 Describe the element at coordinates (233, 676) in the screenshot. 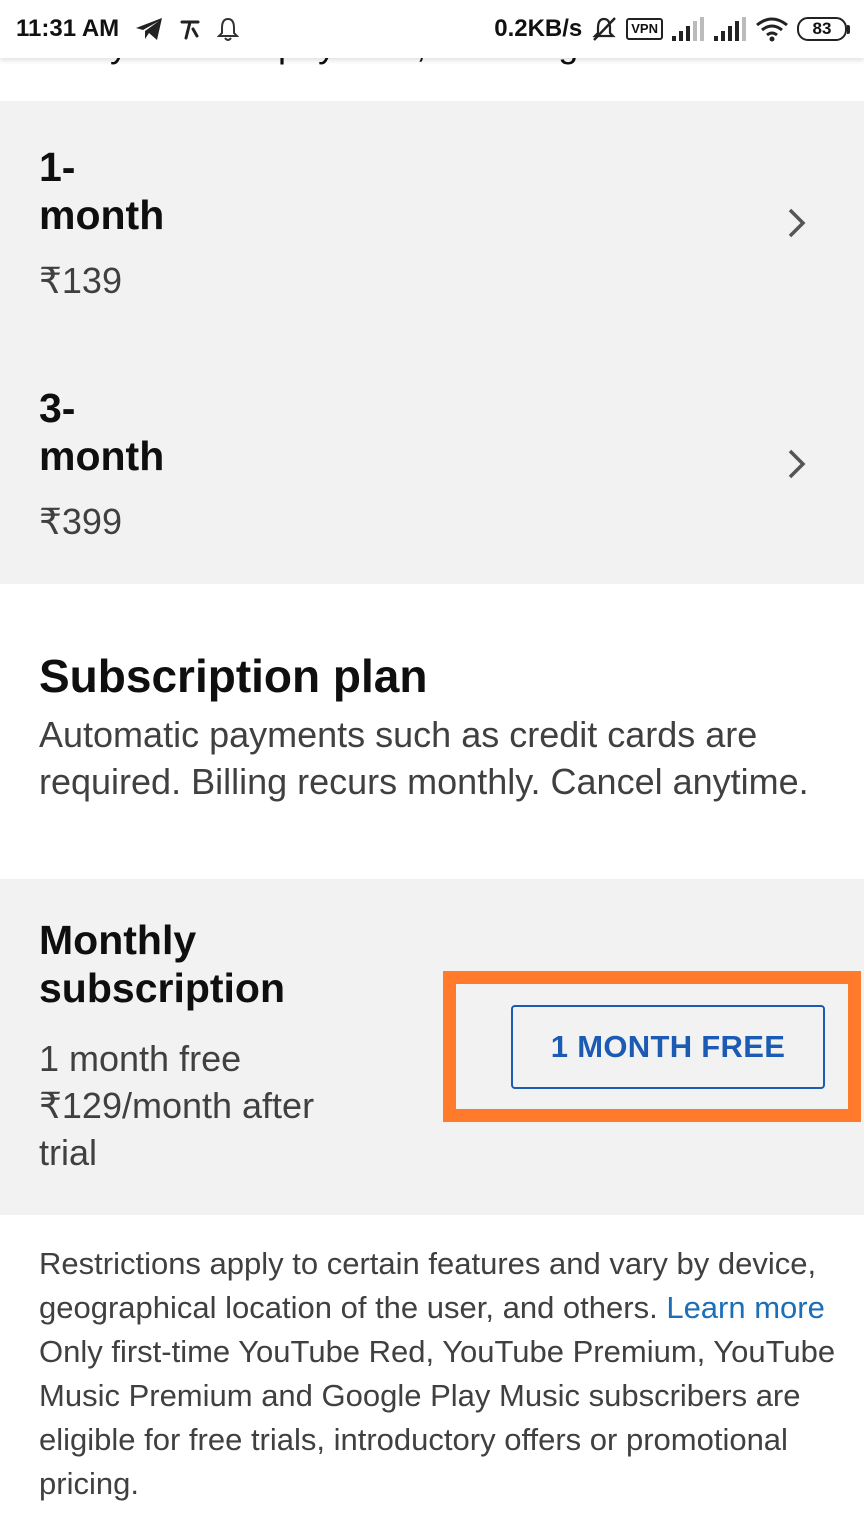

I see `subscription-heading: Subscription plan` at that location.